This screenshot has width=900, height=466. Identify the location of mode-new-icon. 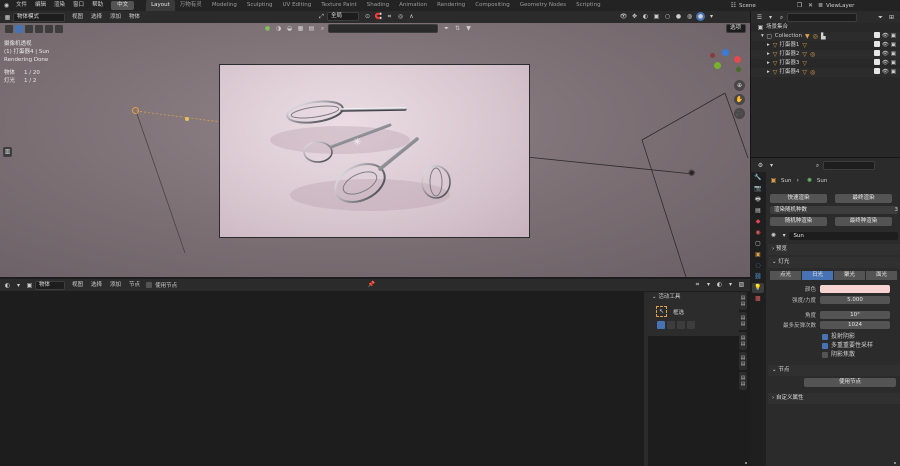
(19, 28).